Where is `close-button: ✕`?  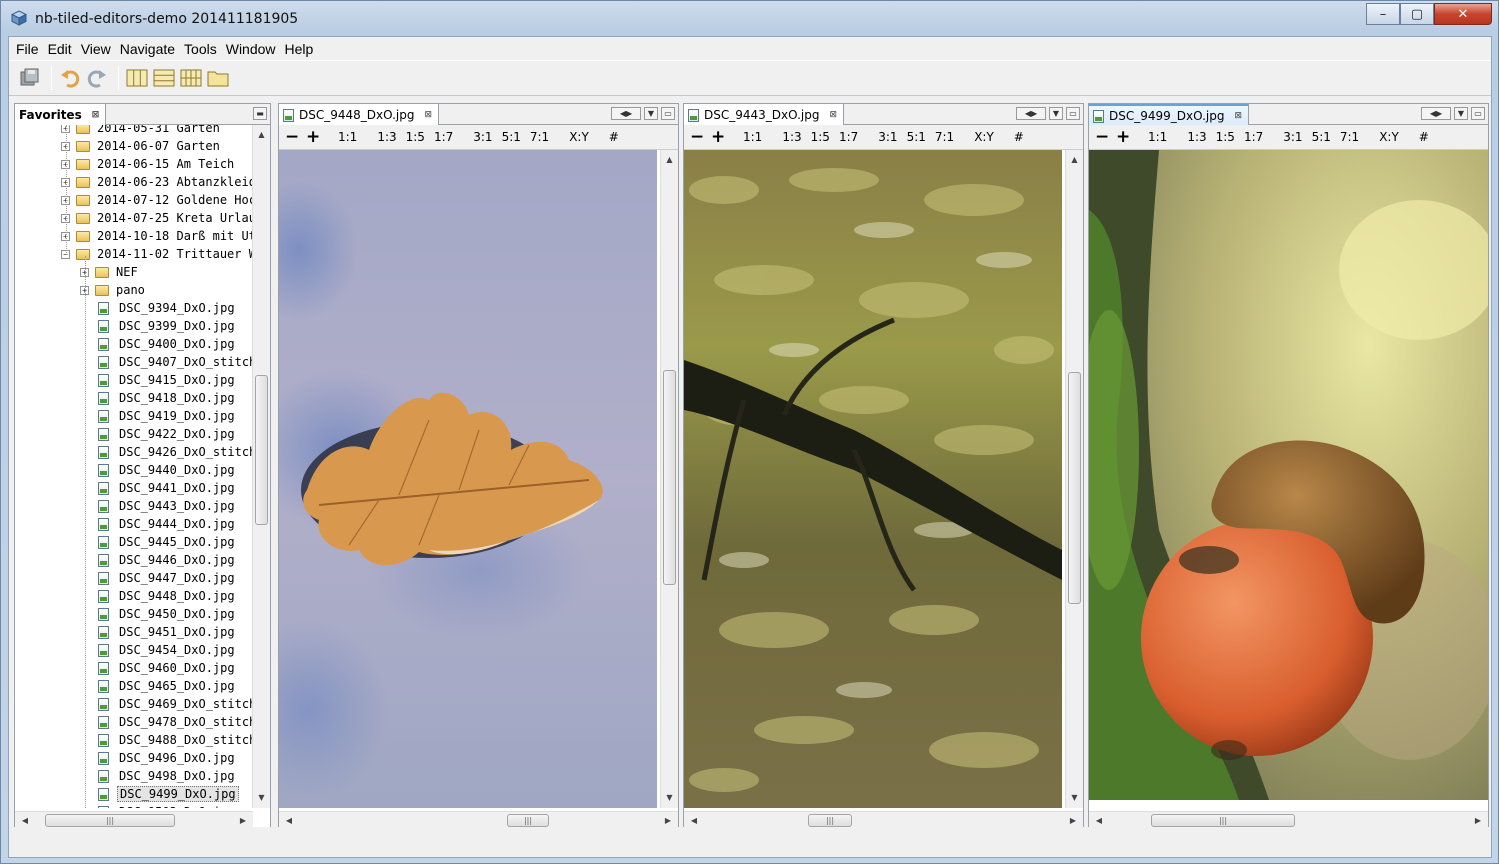
close-button: ✕ is located at coordinates (1463, 14).